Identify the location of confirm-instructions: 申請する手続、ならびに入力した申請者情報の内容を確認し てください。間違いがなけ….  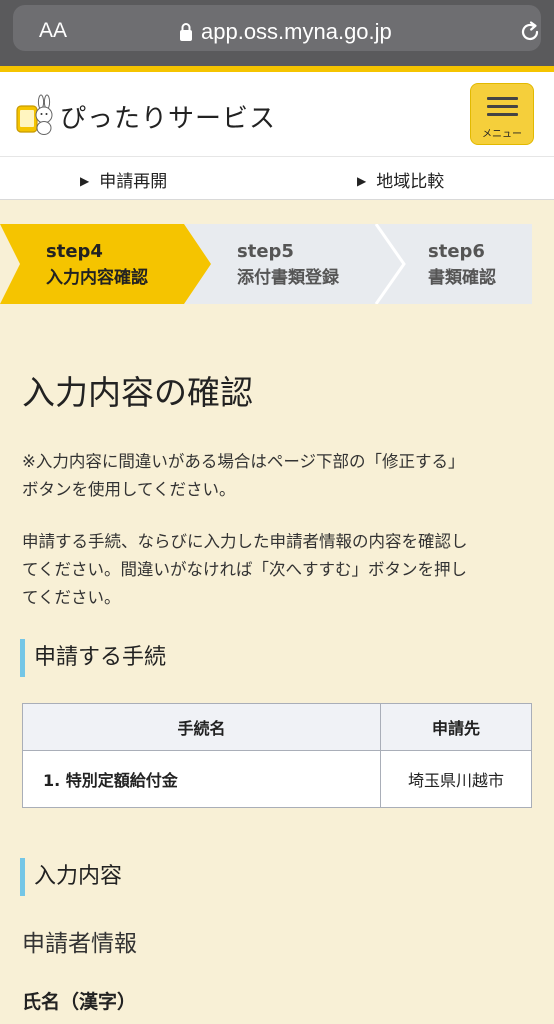
(245, 569).